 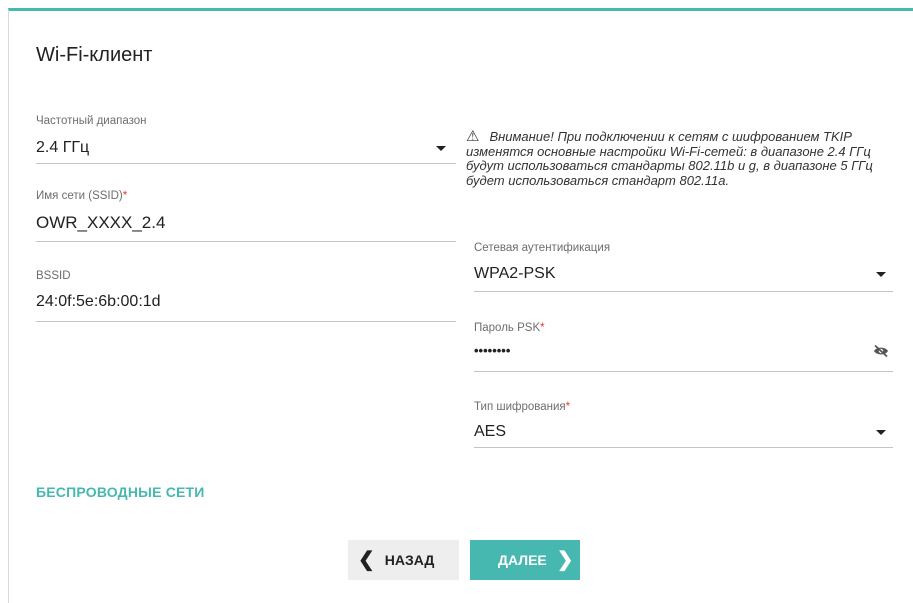 I want to click on back-button-label: НАЗАД, so click(x=409, y=560).